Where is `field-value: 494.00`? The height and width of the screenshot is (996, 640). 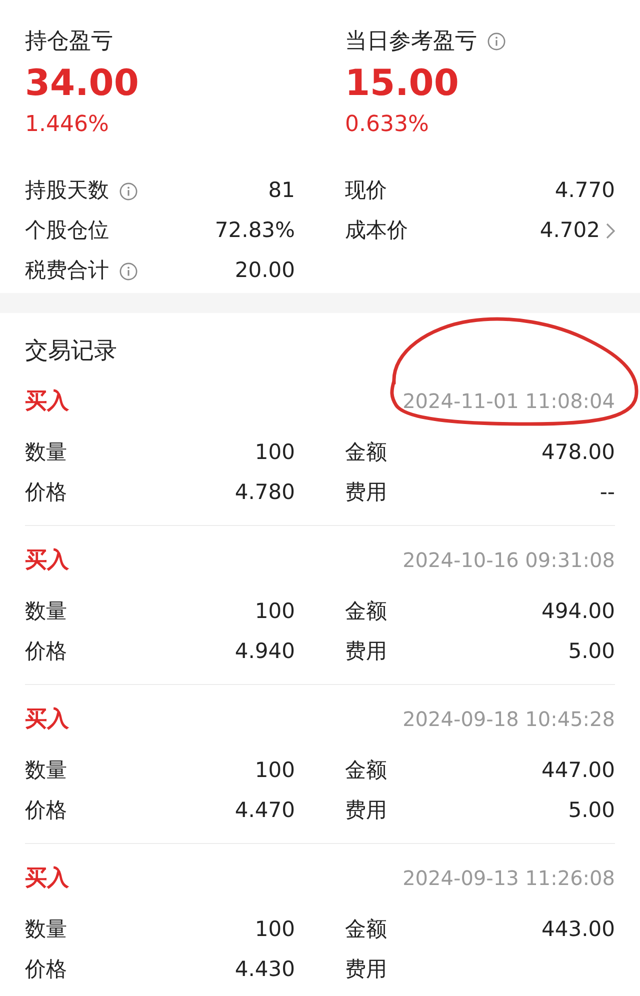 field-value: 494.00 is located at coordinates (578, 612).